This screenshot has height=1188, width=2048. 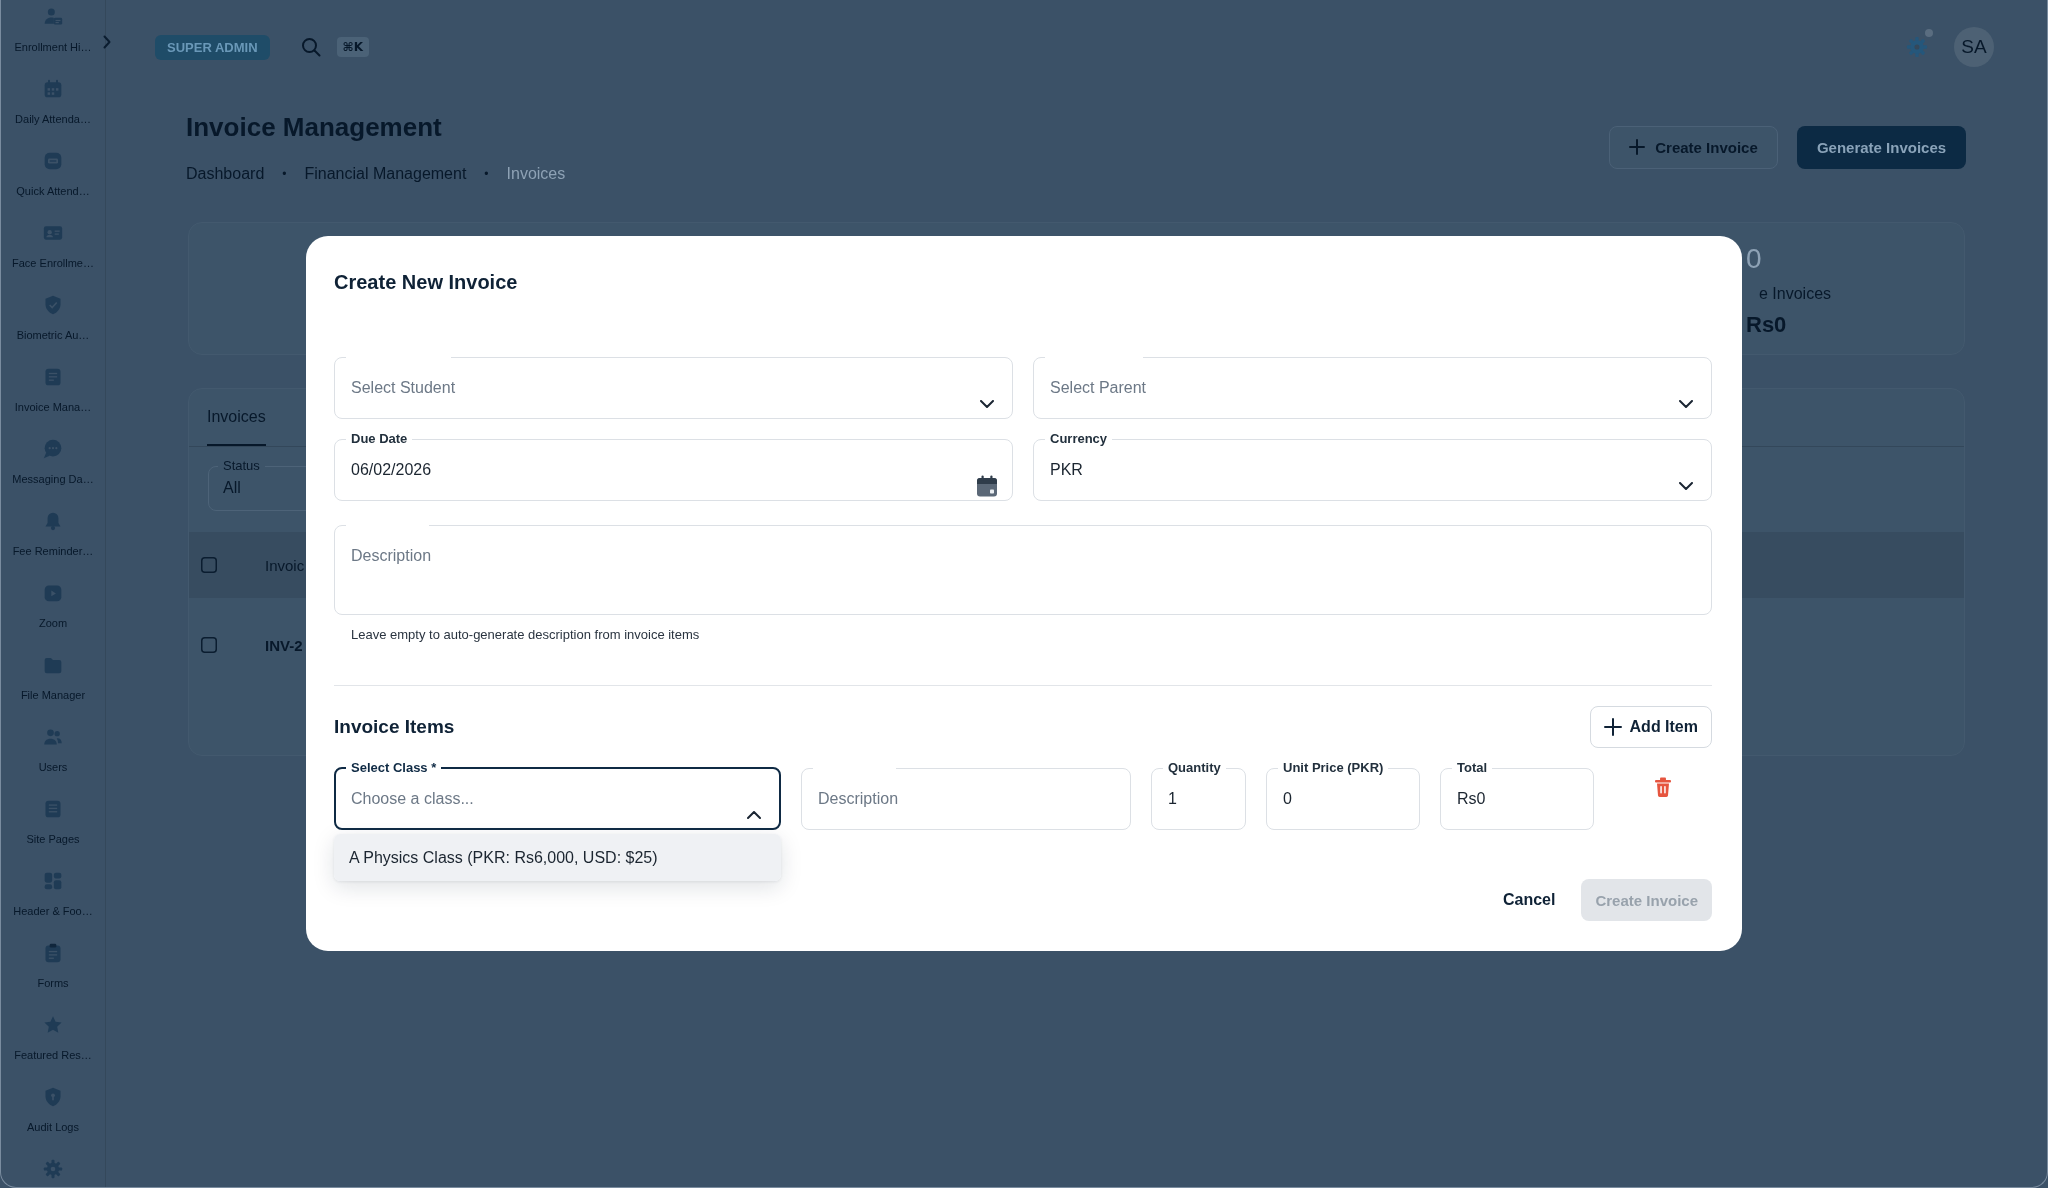 What do you see at coordinates (107, 42) in the screenshot?
I see `chevron-right-icon` at bounding box center [107, 42].